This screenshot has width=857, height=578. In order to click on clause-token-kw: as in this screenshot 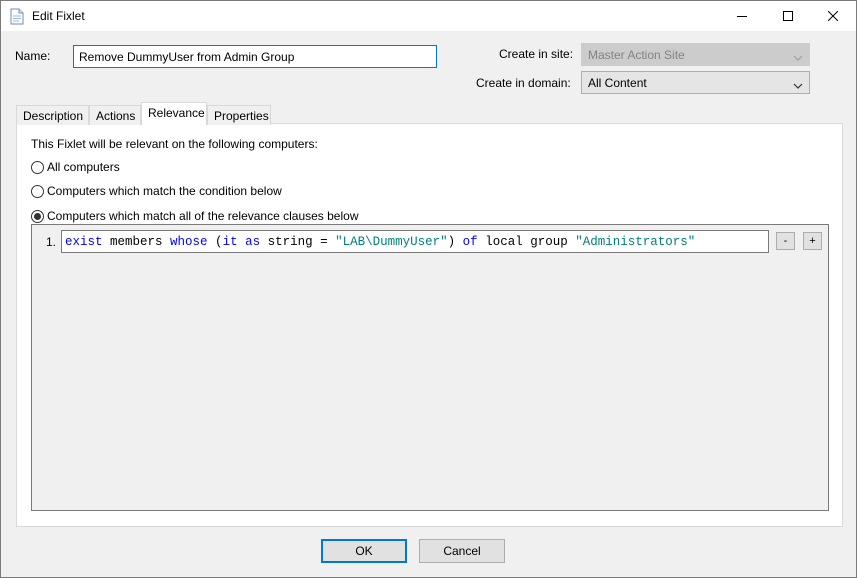, I will do `click(253, 242)`.